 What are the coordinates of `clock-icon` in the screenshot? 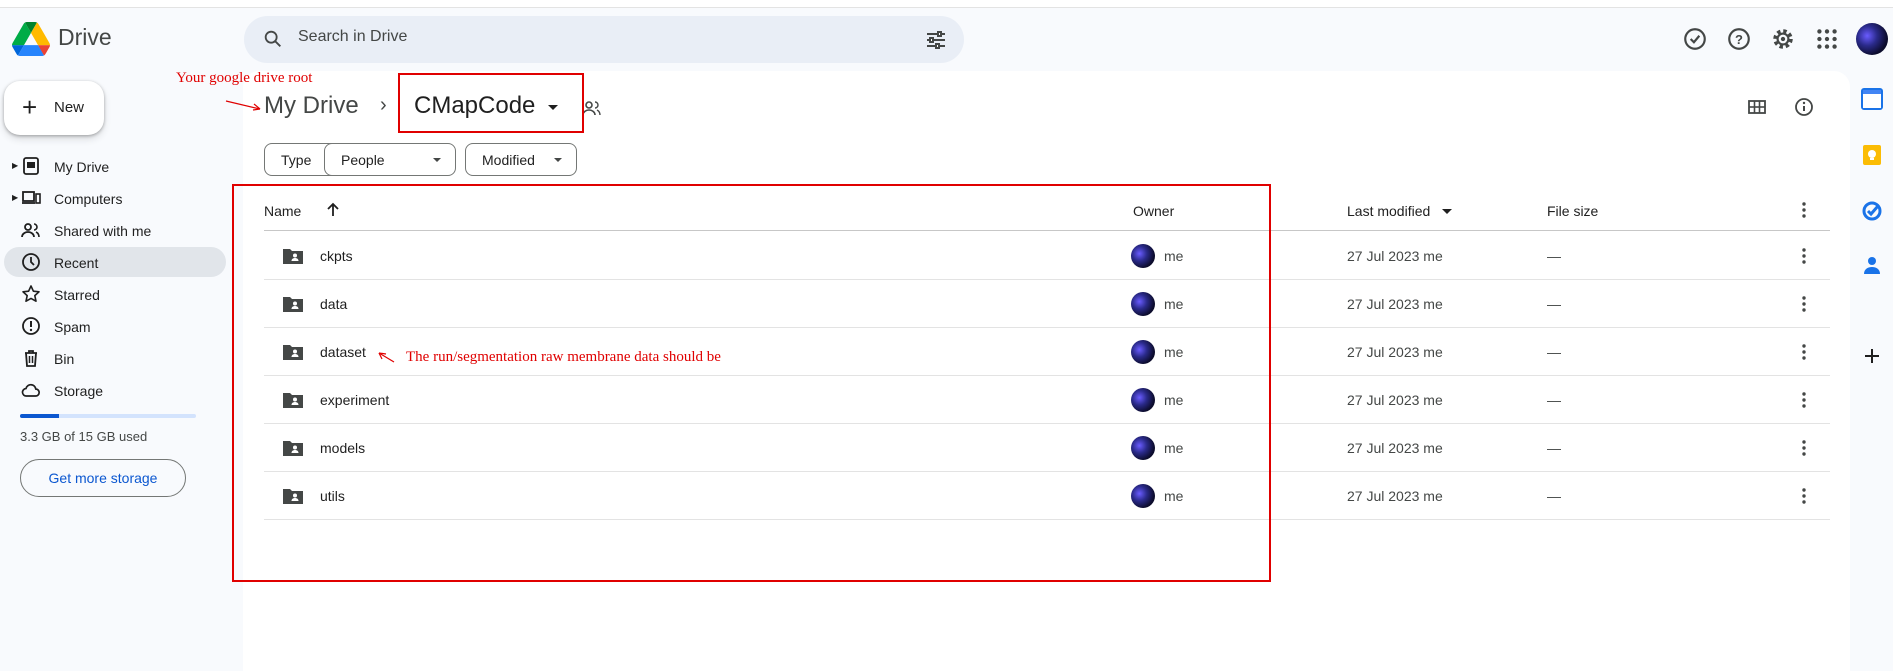 It's located at (31, 262).